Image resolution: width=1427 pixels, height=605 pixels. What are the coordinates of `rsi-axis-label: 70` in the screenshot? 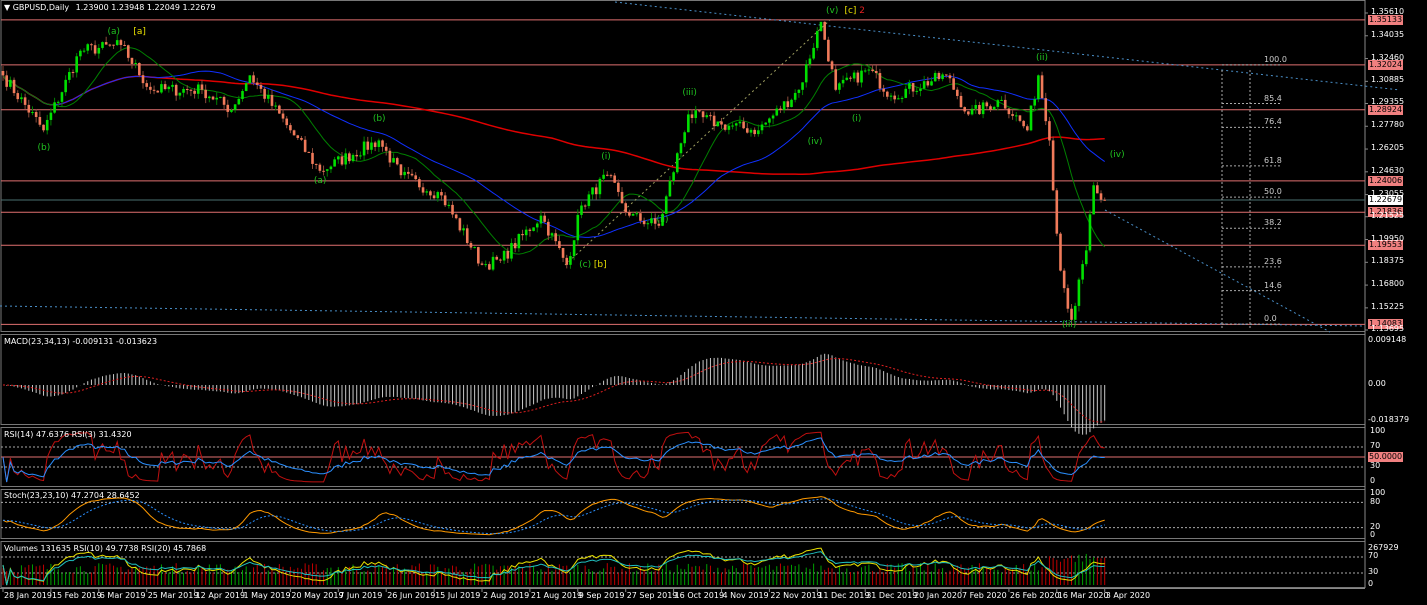 It's located at (1375, 445).